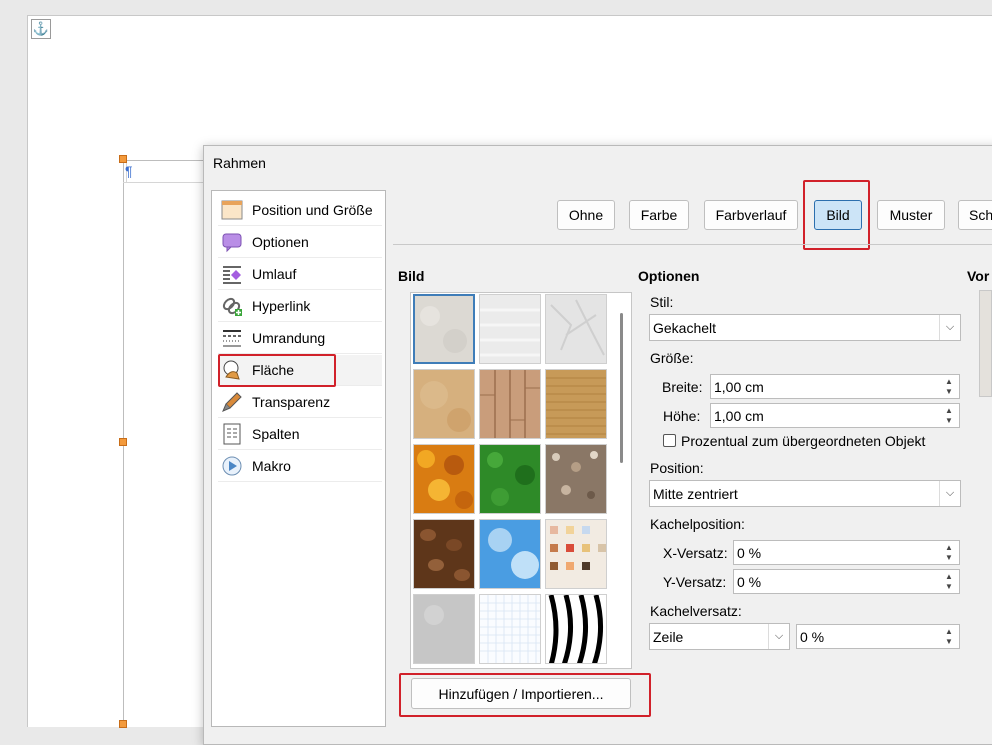  I want to click on bitmap-tile-coffee, so click(444, 554).